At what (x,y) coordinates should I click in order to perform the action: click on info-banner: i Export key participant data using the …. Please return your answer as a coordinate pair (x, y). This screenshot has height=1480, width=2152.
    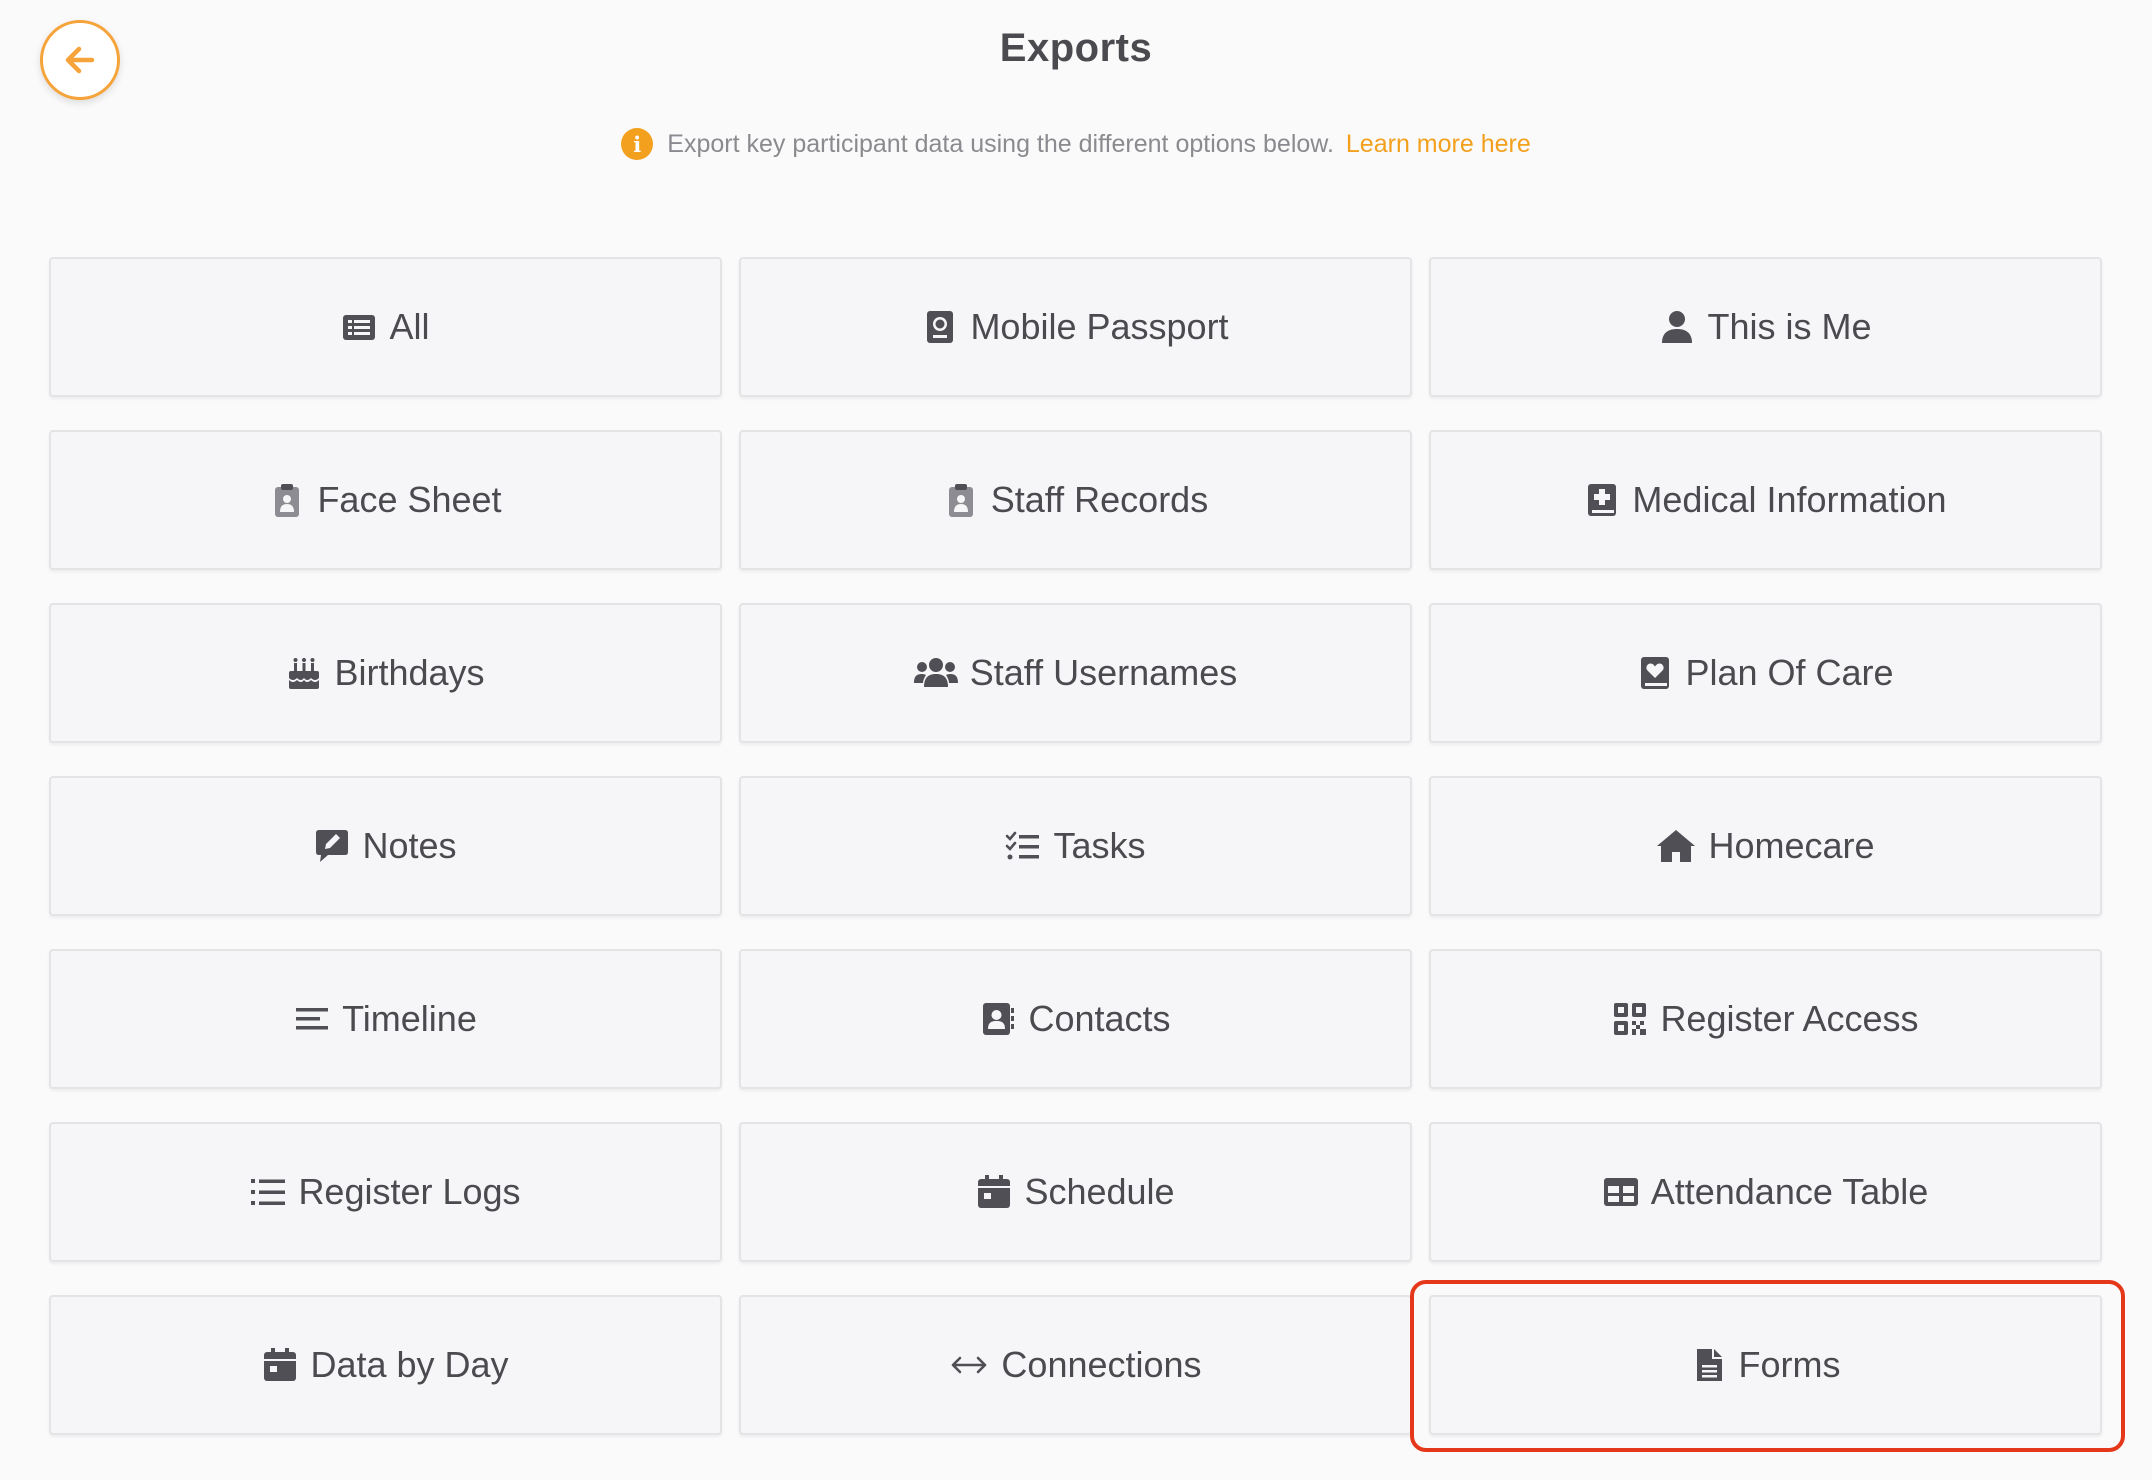
    Looking at the image, I should click on (1076, 144).